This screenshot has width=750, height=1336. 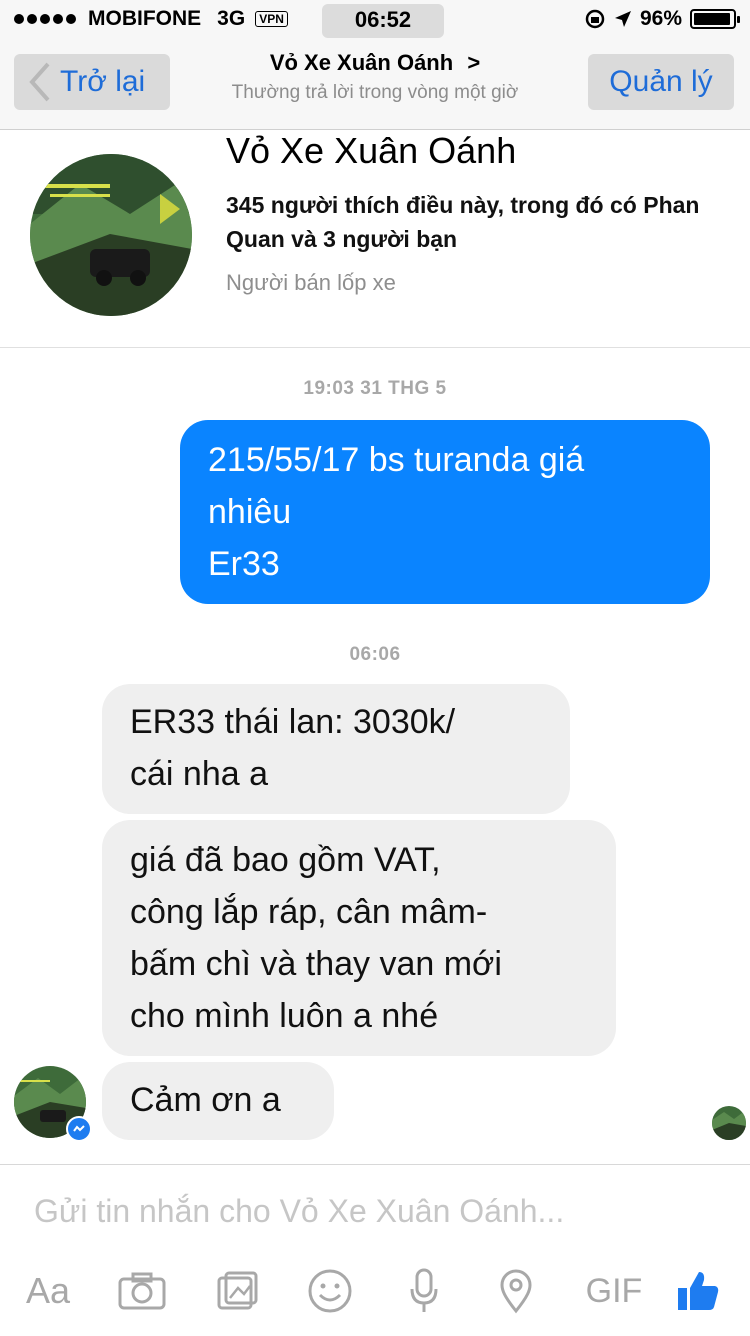 I want to click on lock-rotation-icon, so click(x=595, y=19).